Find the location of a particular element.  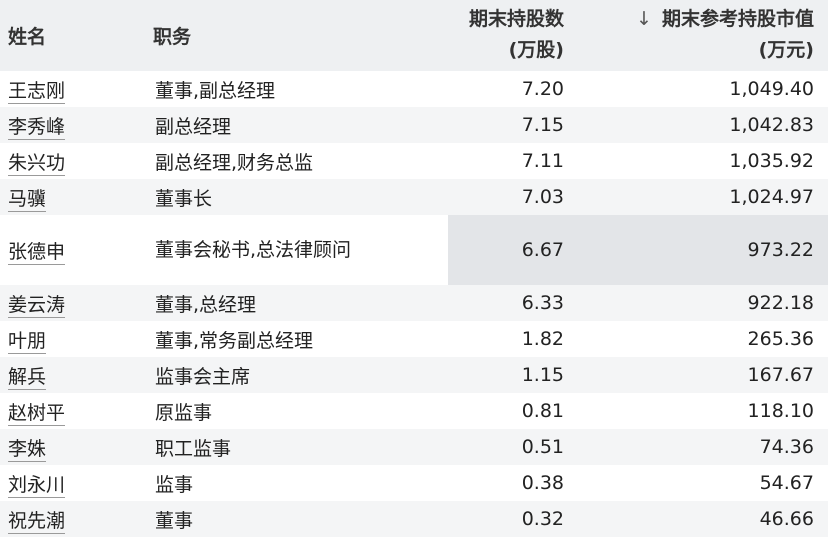

role-cell: 原监事 is located at coordinates (296, 411).